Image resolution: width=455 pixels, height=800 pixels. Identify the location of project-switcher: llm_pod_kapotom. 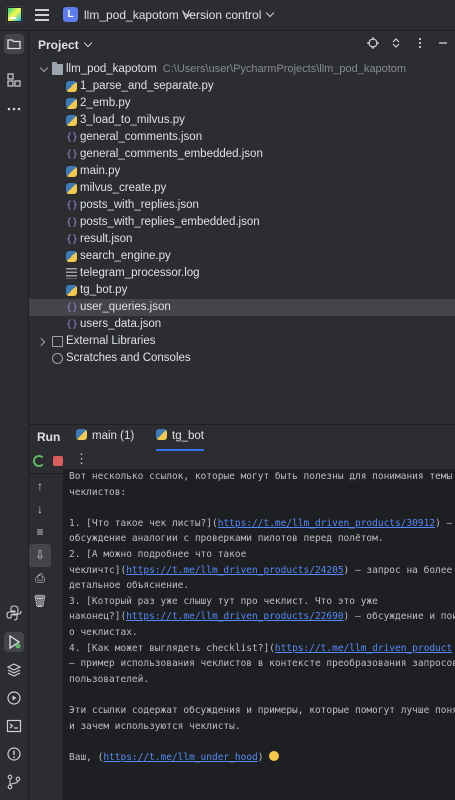
(138, 15).